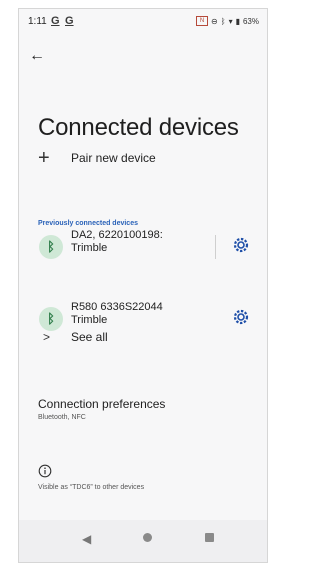  Describe the element at coordinates (86, 539) in the screenshot. I see `nav-back-icon: ◀` at that location.